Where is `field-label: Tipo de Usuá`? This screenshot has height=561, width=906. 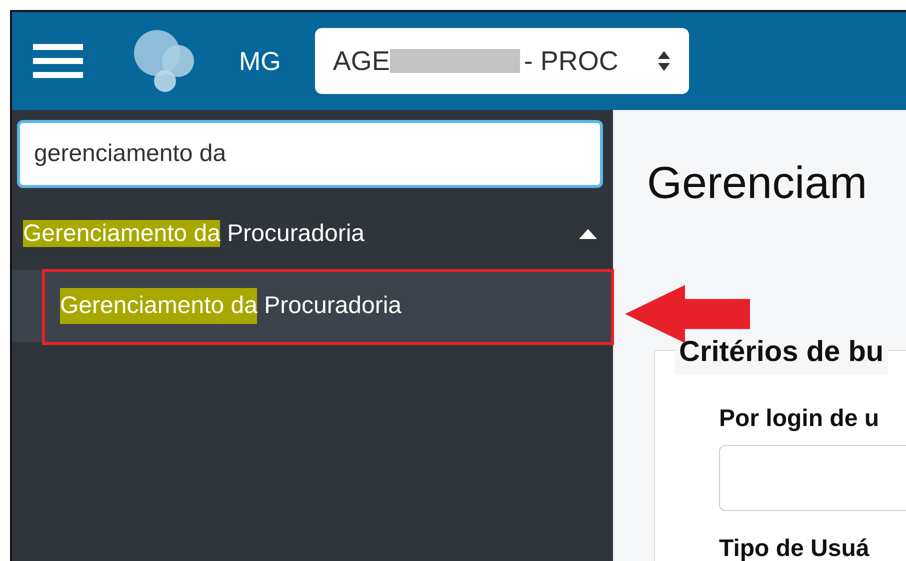
field-label: Tipo de Usuá is located at coordinates (794, 547).